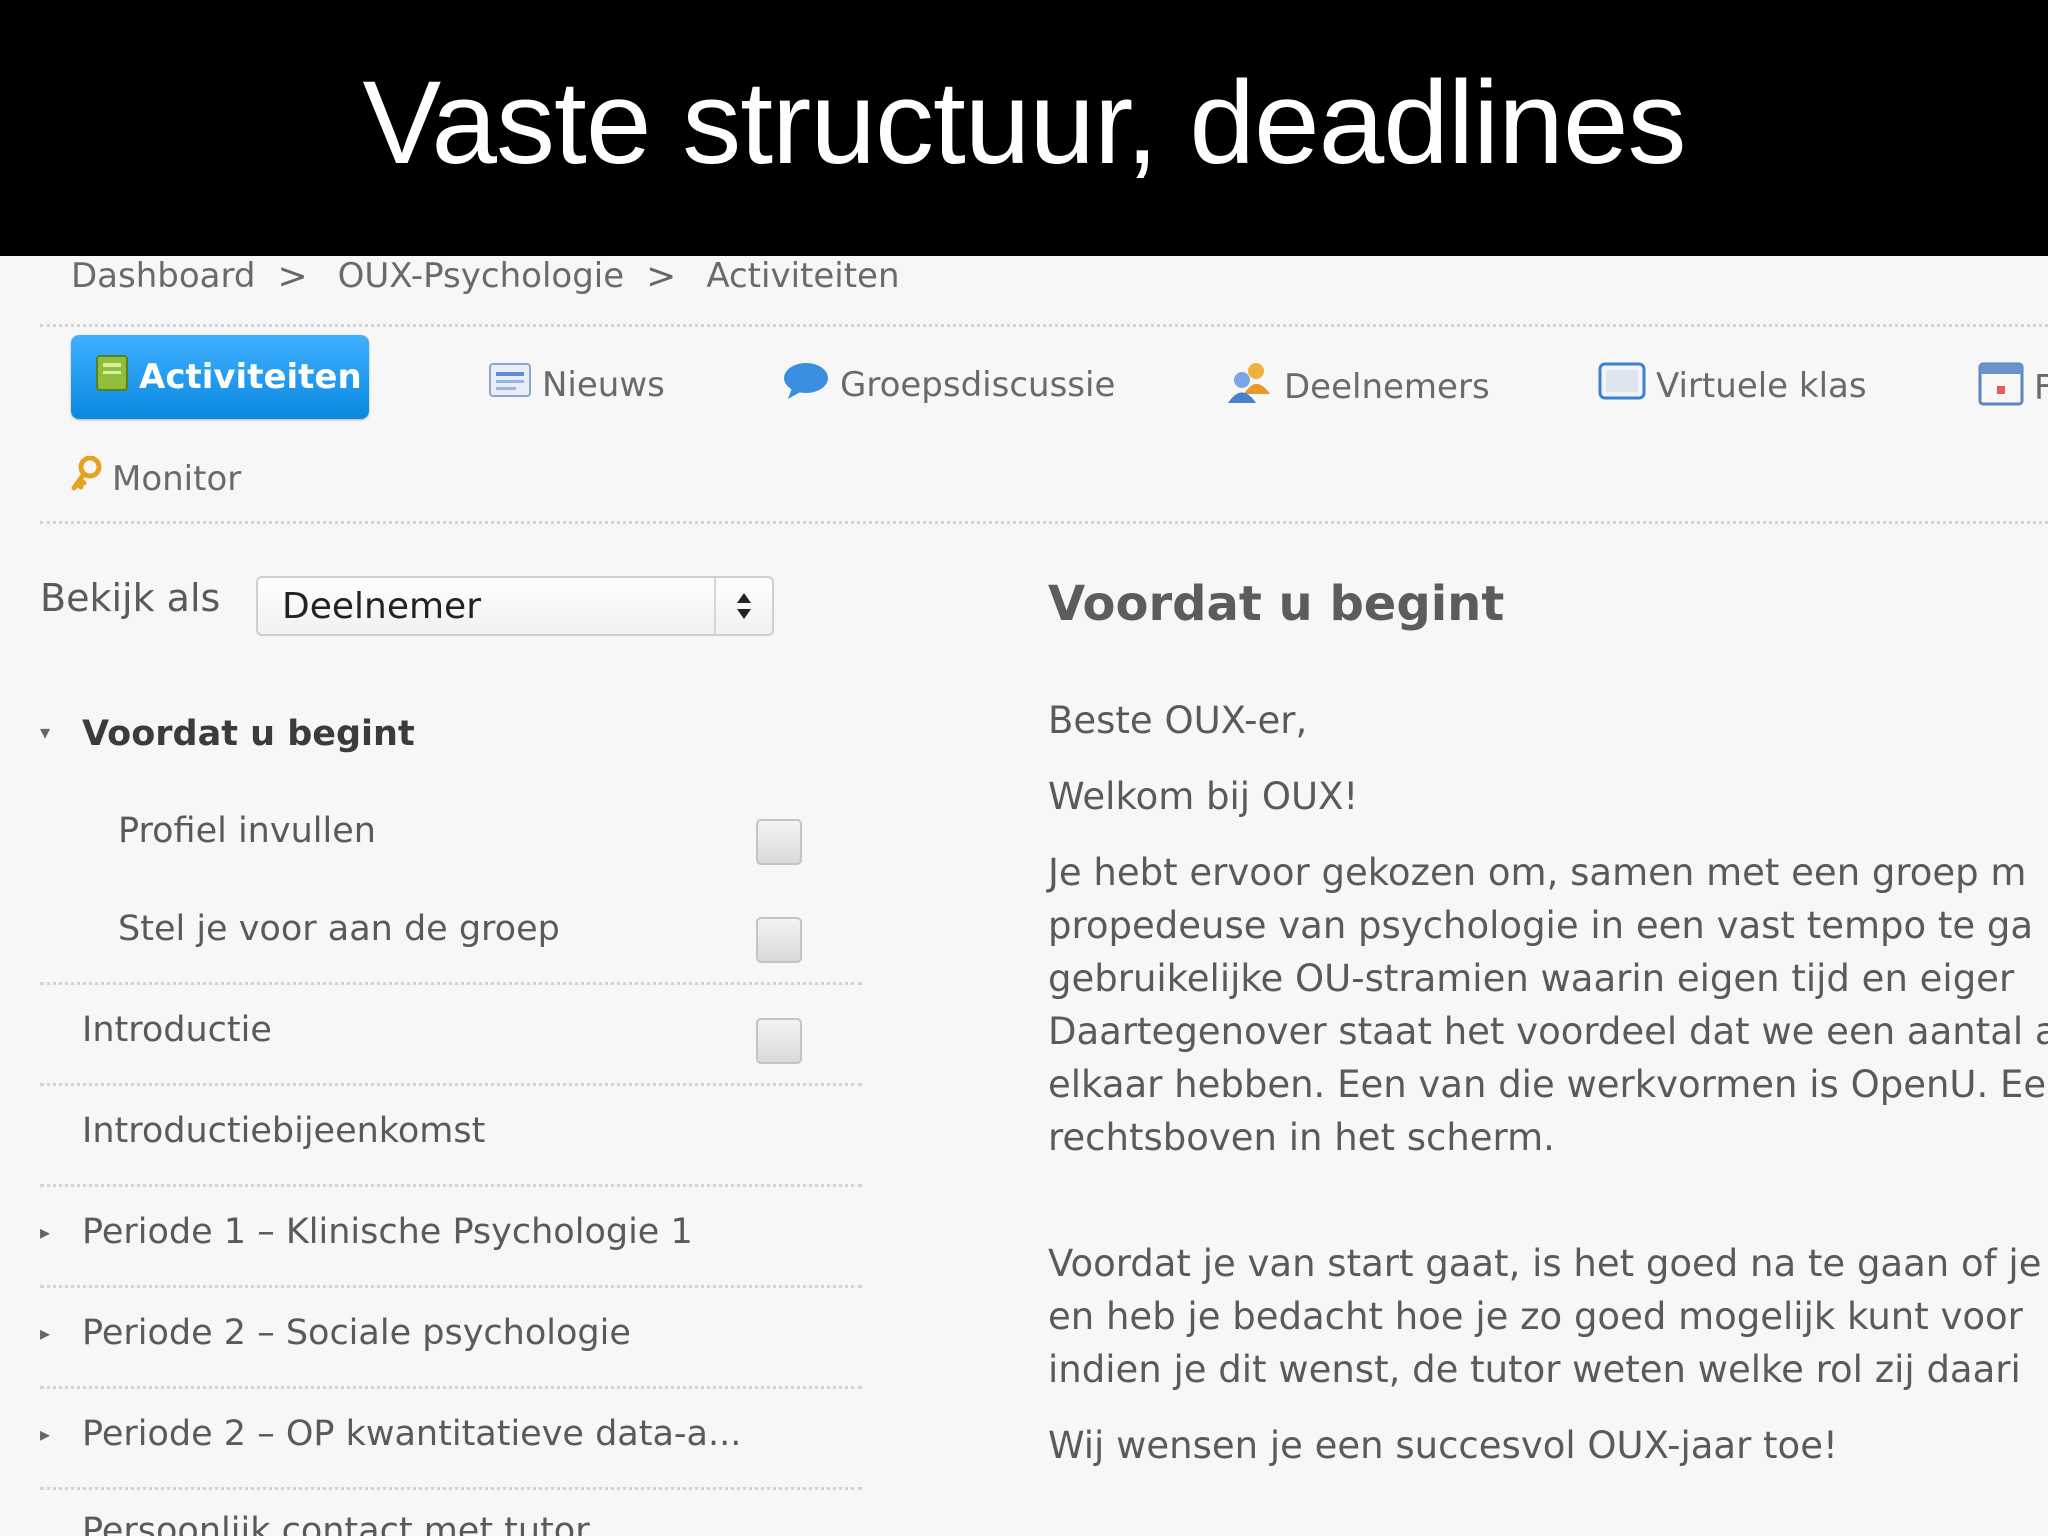  I want to click on greeting: Beste OUX-er,, so click(1178, 720).